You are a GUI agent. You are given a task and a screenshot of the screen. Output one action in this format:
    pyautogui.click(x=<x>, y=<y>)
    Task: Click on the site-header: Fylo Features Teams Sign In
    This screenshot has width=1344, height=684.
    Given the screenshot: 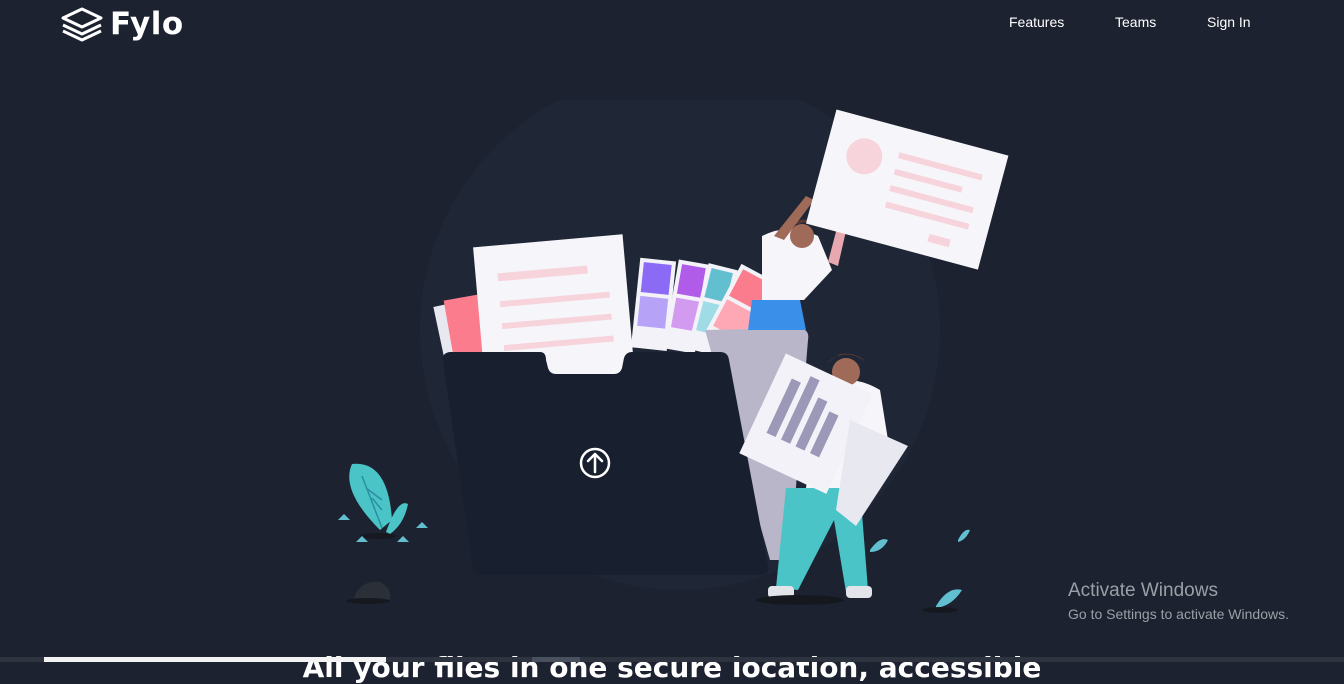 What is the action you would take?
    pyautogui.click(x=672, y=25)
    